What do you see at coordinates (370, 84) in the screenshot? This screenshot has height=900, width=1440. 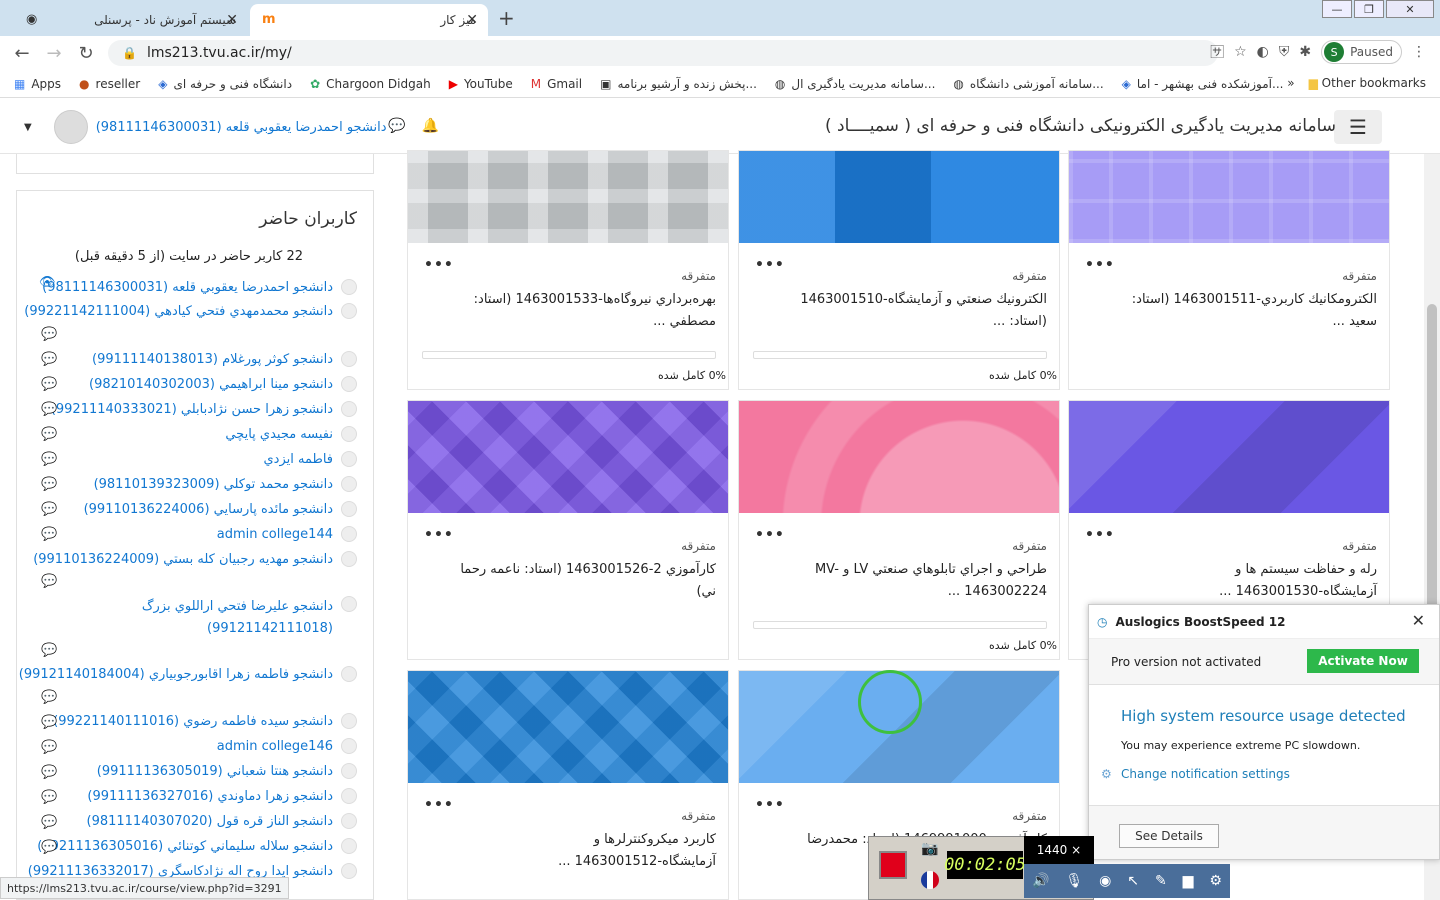 I see `bookmark-chargoon: ✿ Chargoon Didgah` at bounding box center [370, 84].